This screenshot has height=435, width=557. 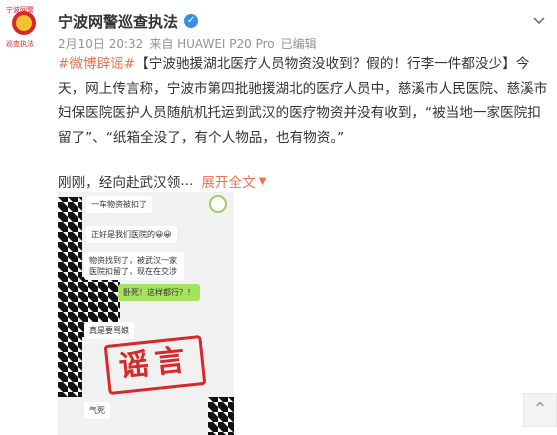 I want to click on chat-message: 气死, so click(x=97, y=410).